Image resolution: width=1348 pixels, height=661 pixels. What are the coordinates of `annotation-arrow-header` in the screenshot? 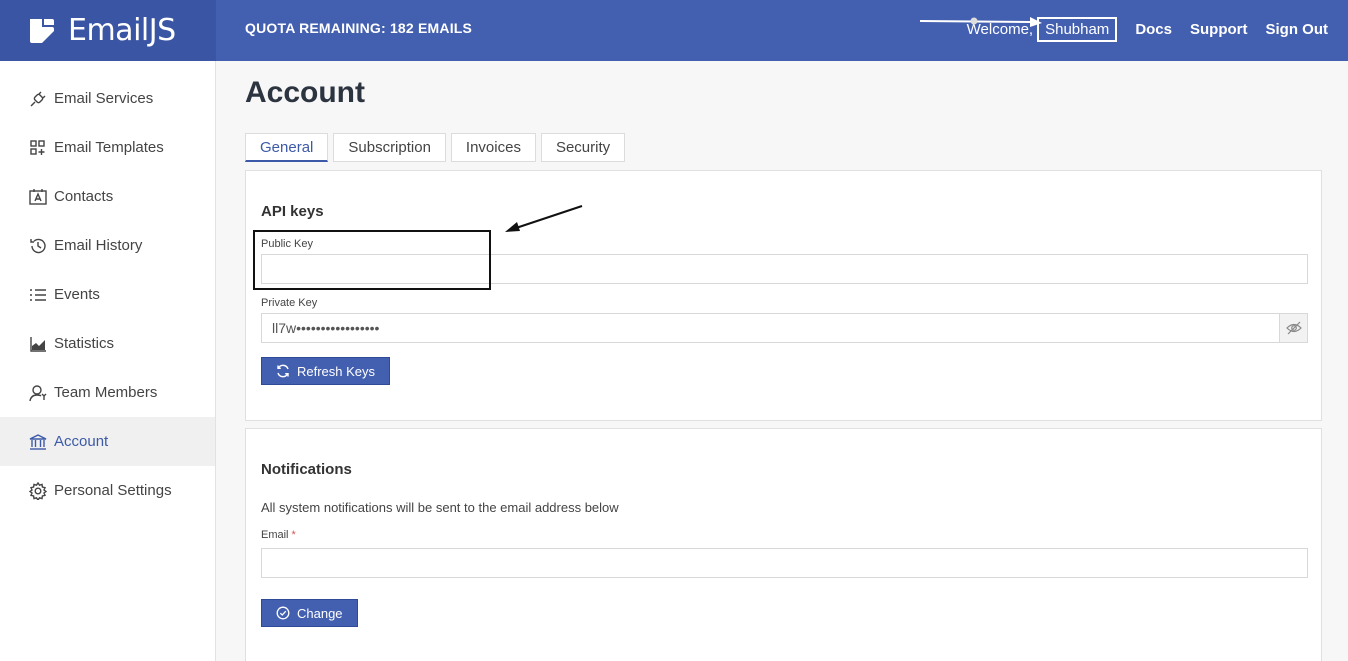 It's located at (980, 22).